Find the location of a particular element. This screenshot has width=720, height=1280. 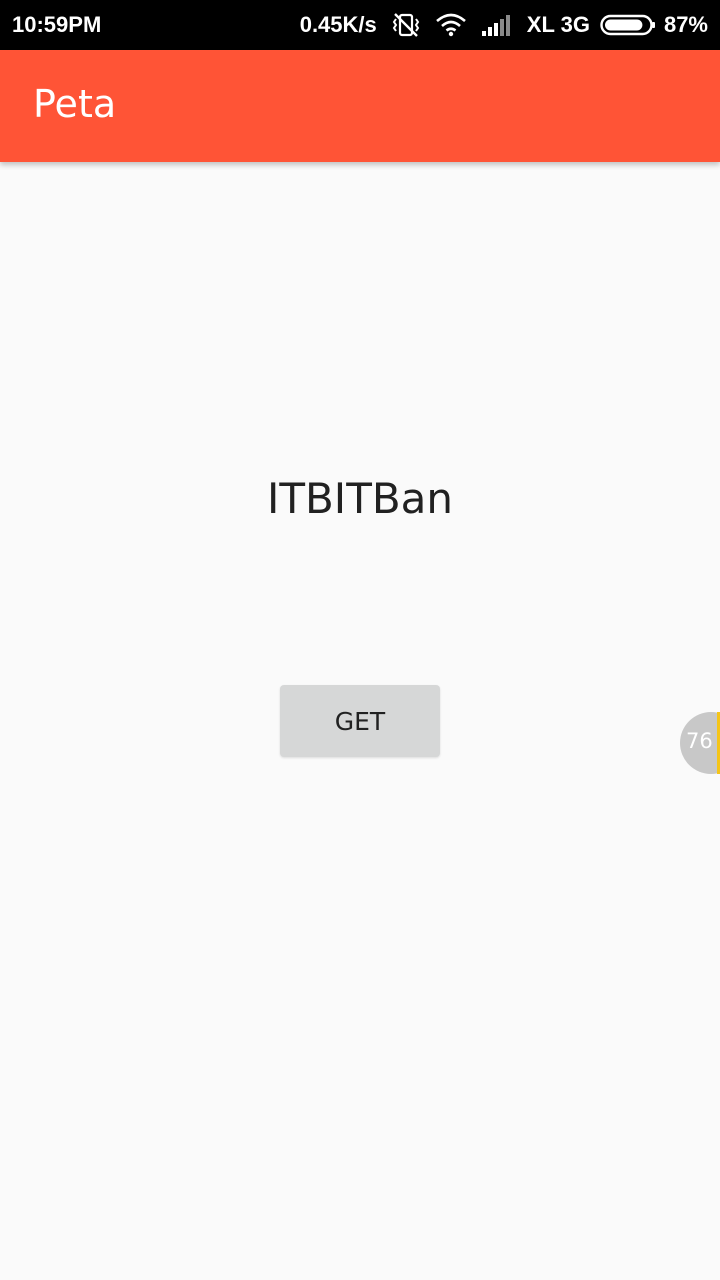

carrier-label: XL 3G is located at coordinates (558, 24).